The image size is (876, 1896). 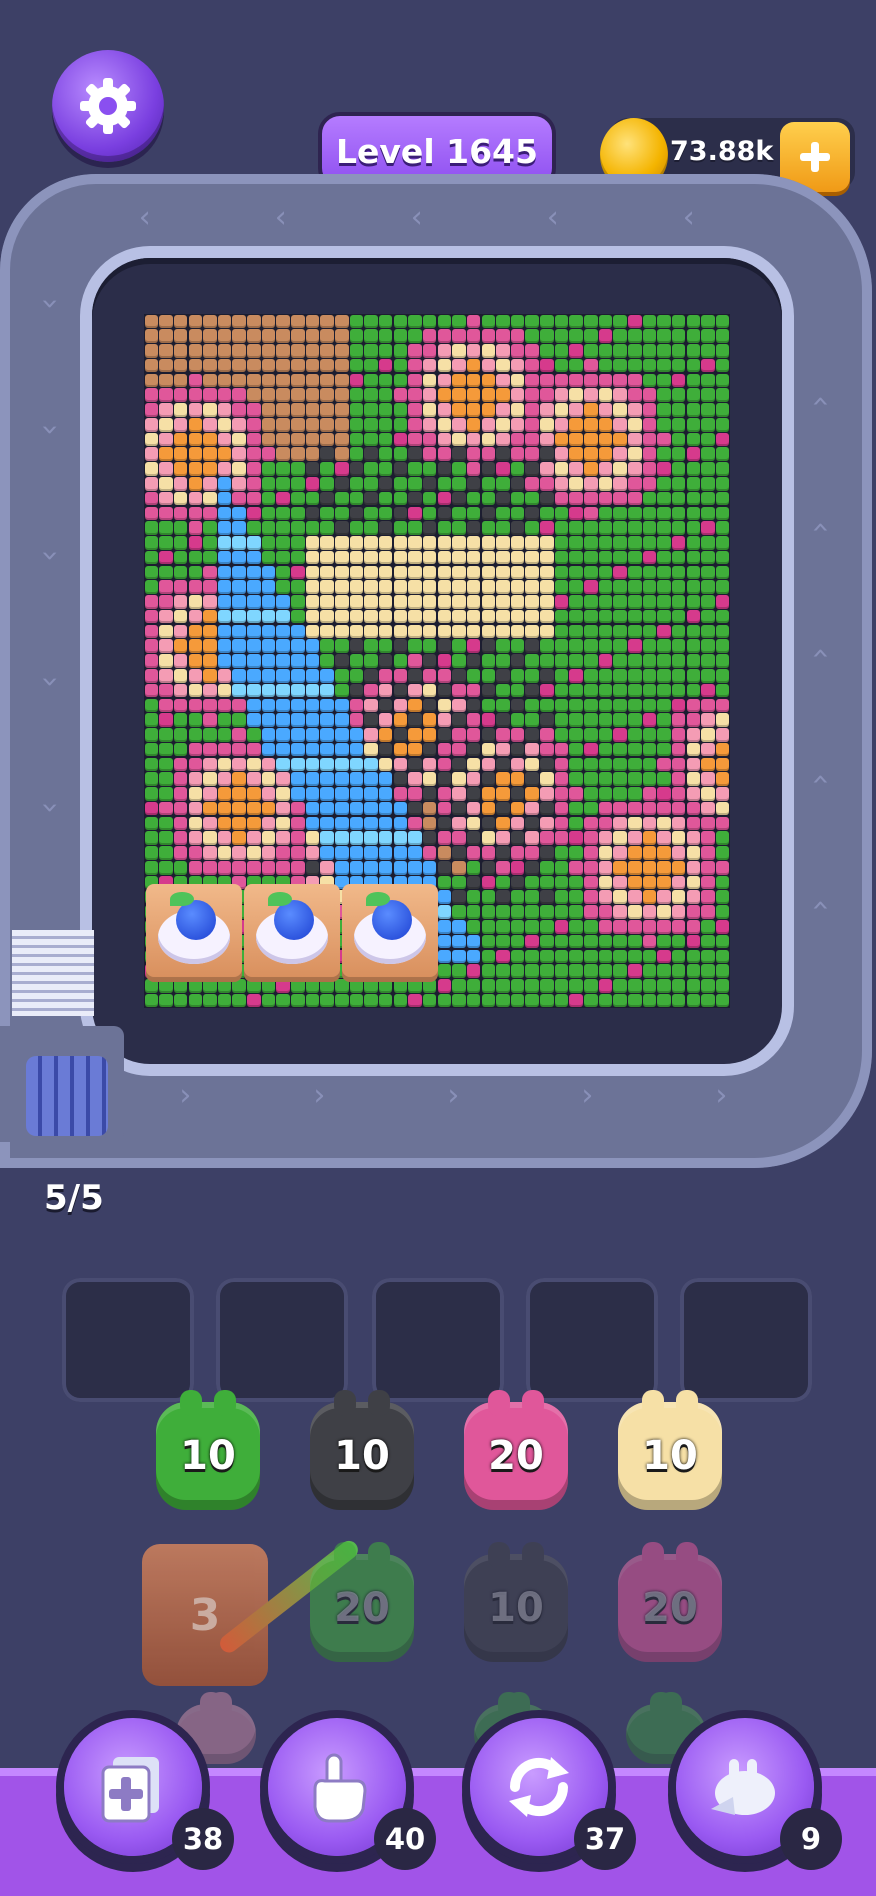 I want to click on cat-piece-dark: 10, so click(x=362, y=1450).